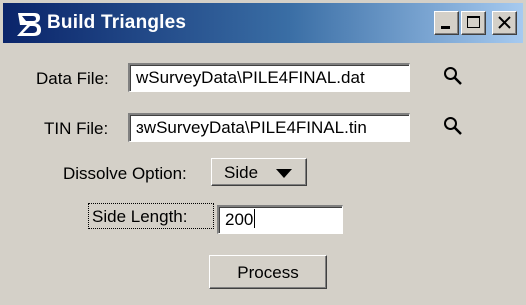  I want to click on process-button: Process, so click(268, 272).